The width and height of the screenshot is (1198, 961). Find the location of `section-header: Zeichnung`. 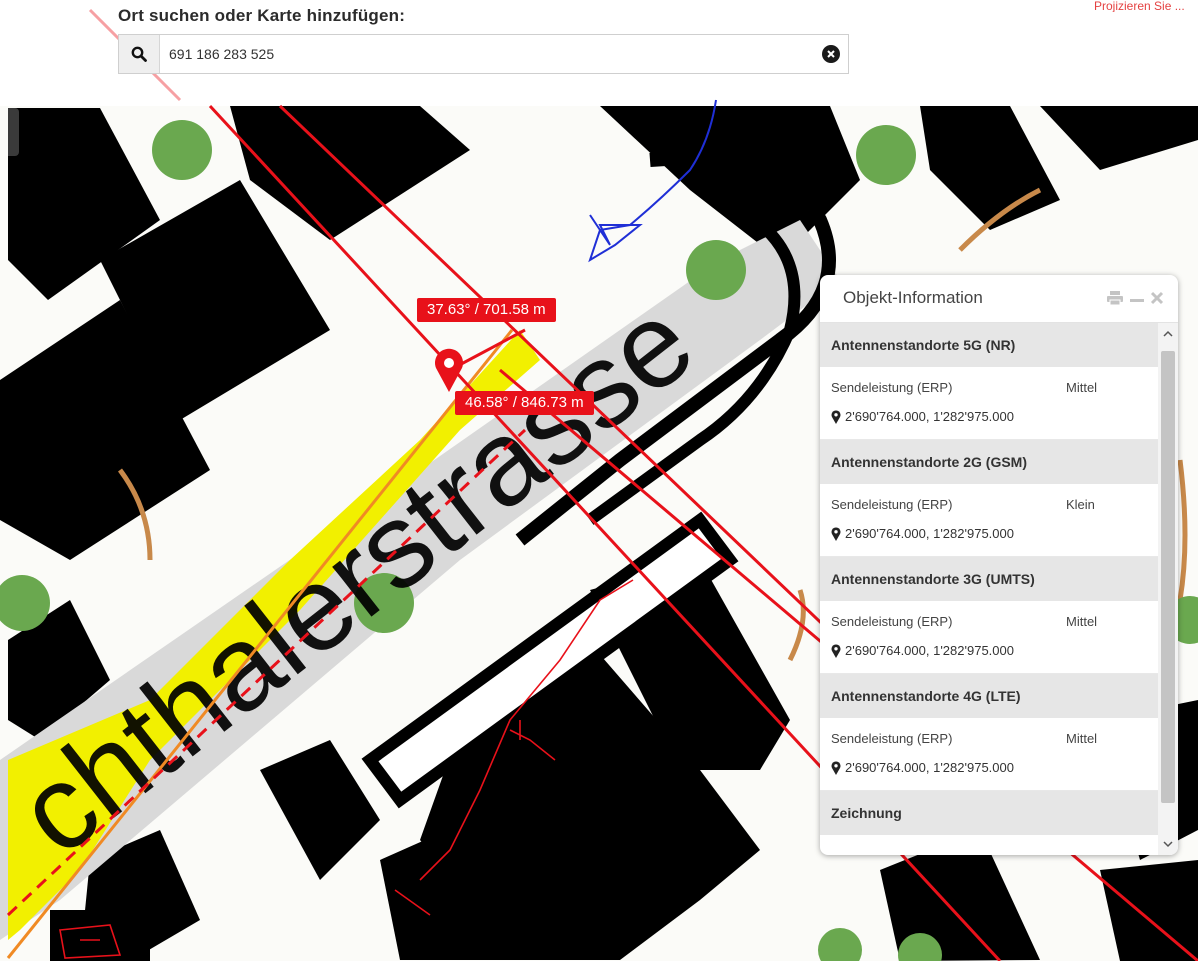

section-header: Zeichnung is located at coordinates (989, 813).